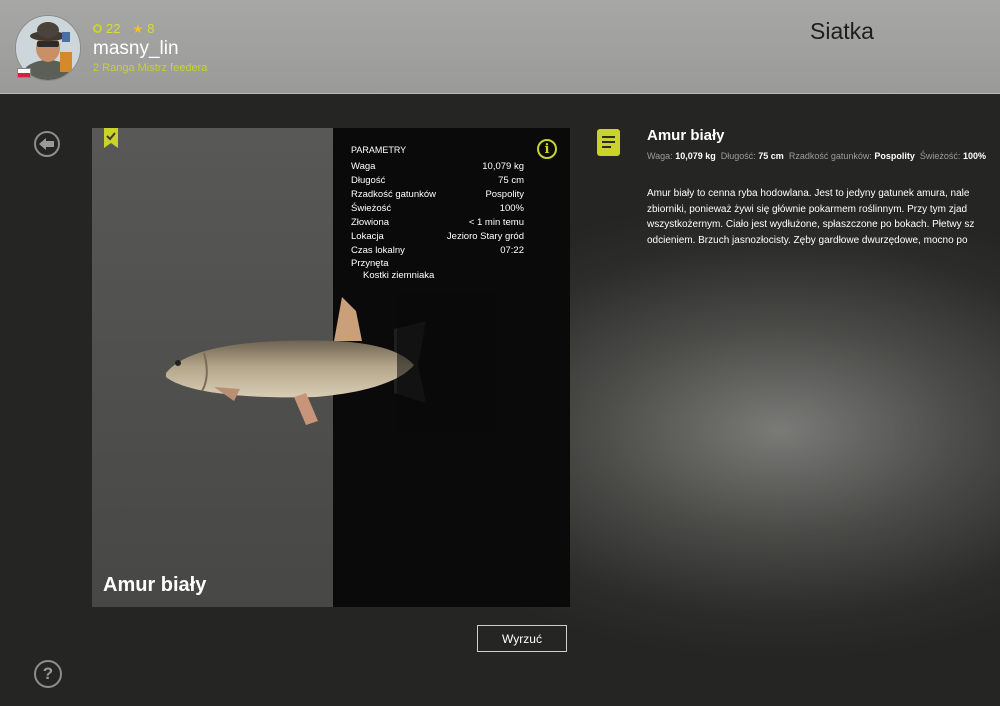 The height and width of the screenshot is (706, 1000). Describe the element at coordinates (503, 166) in the screenshot. I see `param-value: 10,079 kg` at that location.